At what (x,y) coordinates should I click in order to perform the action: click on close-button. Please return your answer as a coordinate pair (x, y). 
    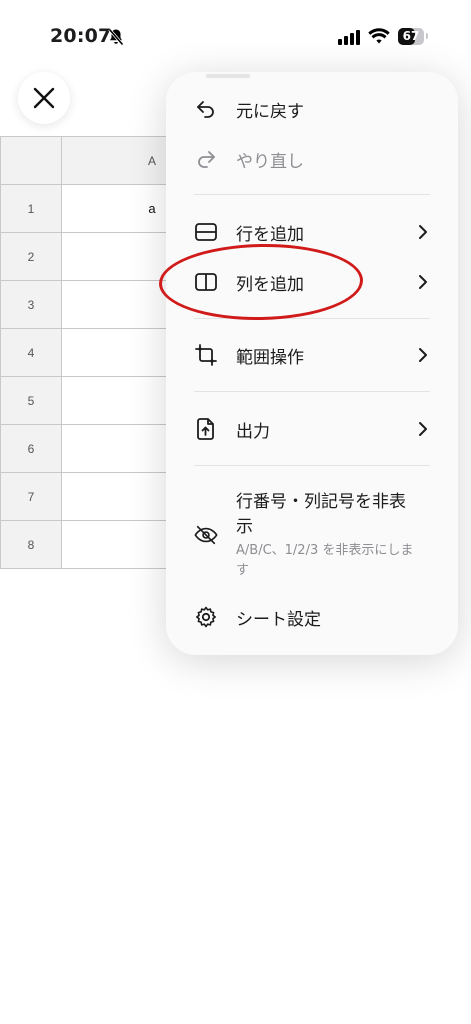
    Looking at the image, I should click on (44, 98).